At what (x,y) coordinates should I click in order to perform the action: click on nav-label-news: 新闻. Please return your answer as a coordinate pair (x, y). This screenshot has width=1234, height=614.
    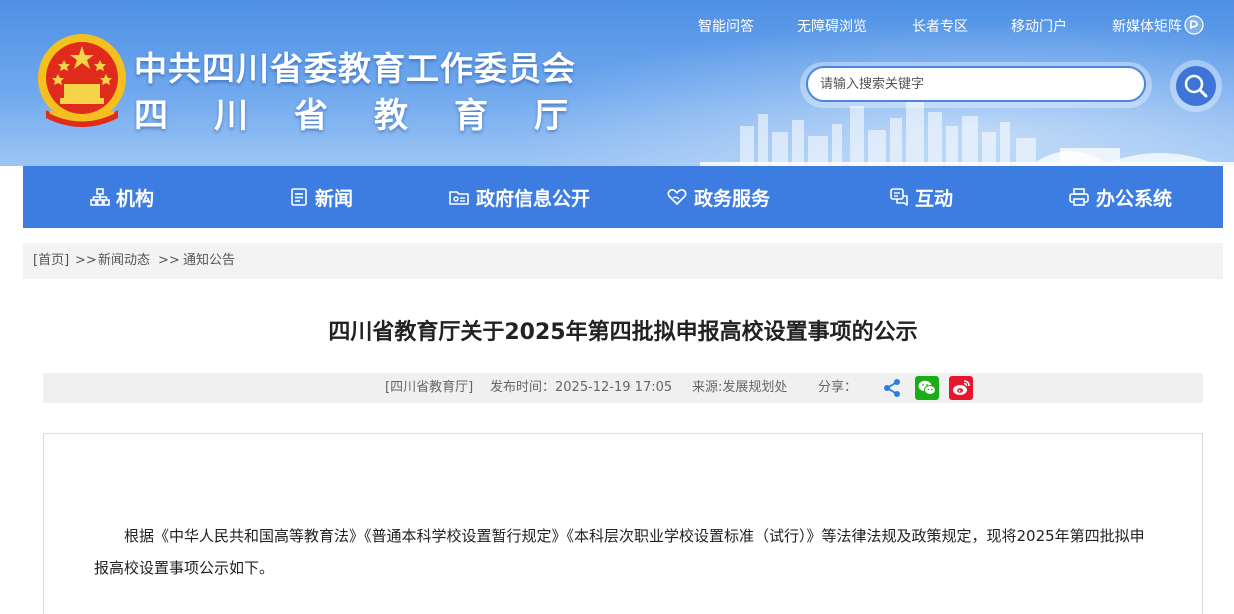
    Looking at the image, I should click on (334, 198).